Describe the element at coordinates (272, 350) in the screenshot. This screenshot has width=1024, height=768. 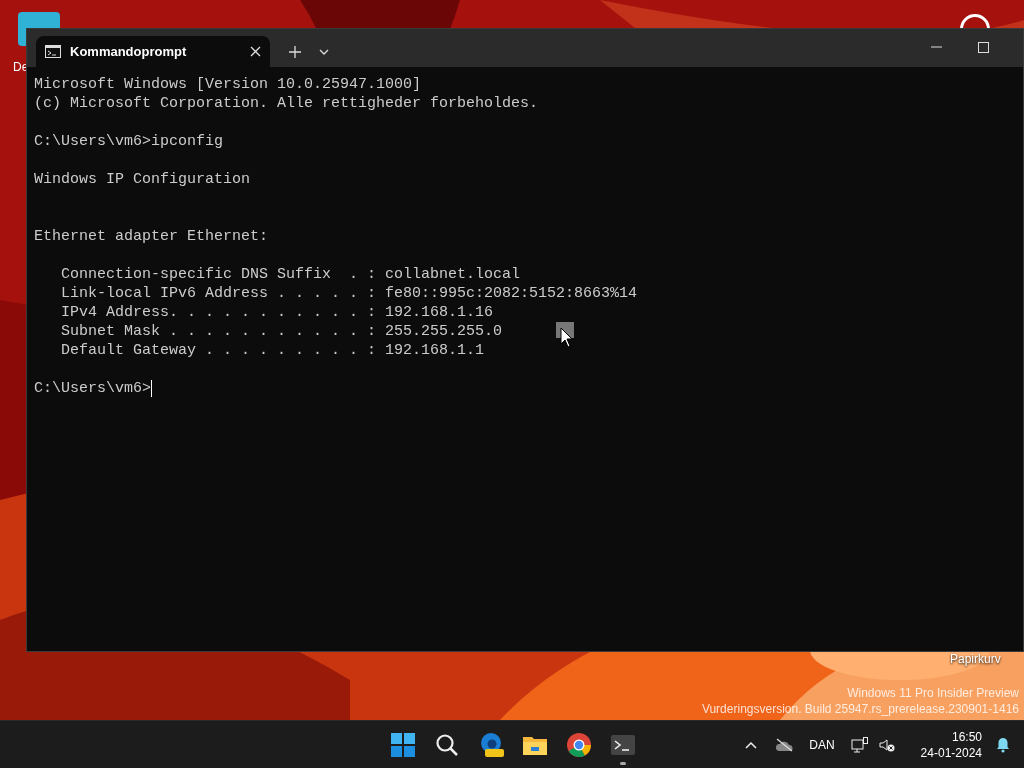
I see `terminal-line: Default Gateway . . . . . . . . . : 192.168.1.1` at that location.